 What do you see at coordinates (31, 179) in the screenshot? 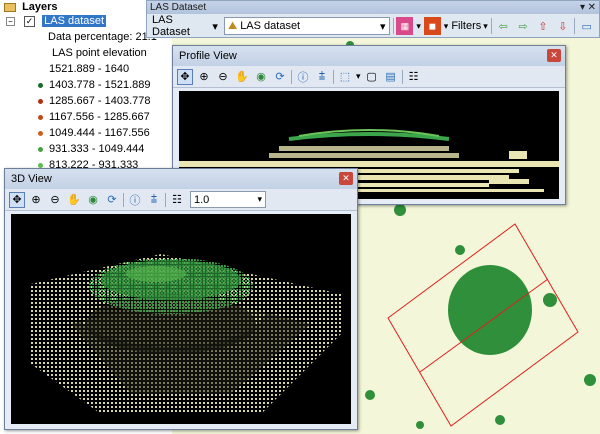
I see `3d-view-title: 3D View` at bounding box center [31, 179].